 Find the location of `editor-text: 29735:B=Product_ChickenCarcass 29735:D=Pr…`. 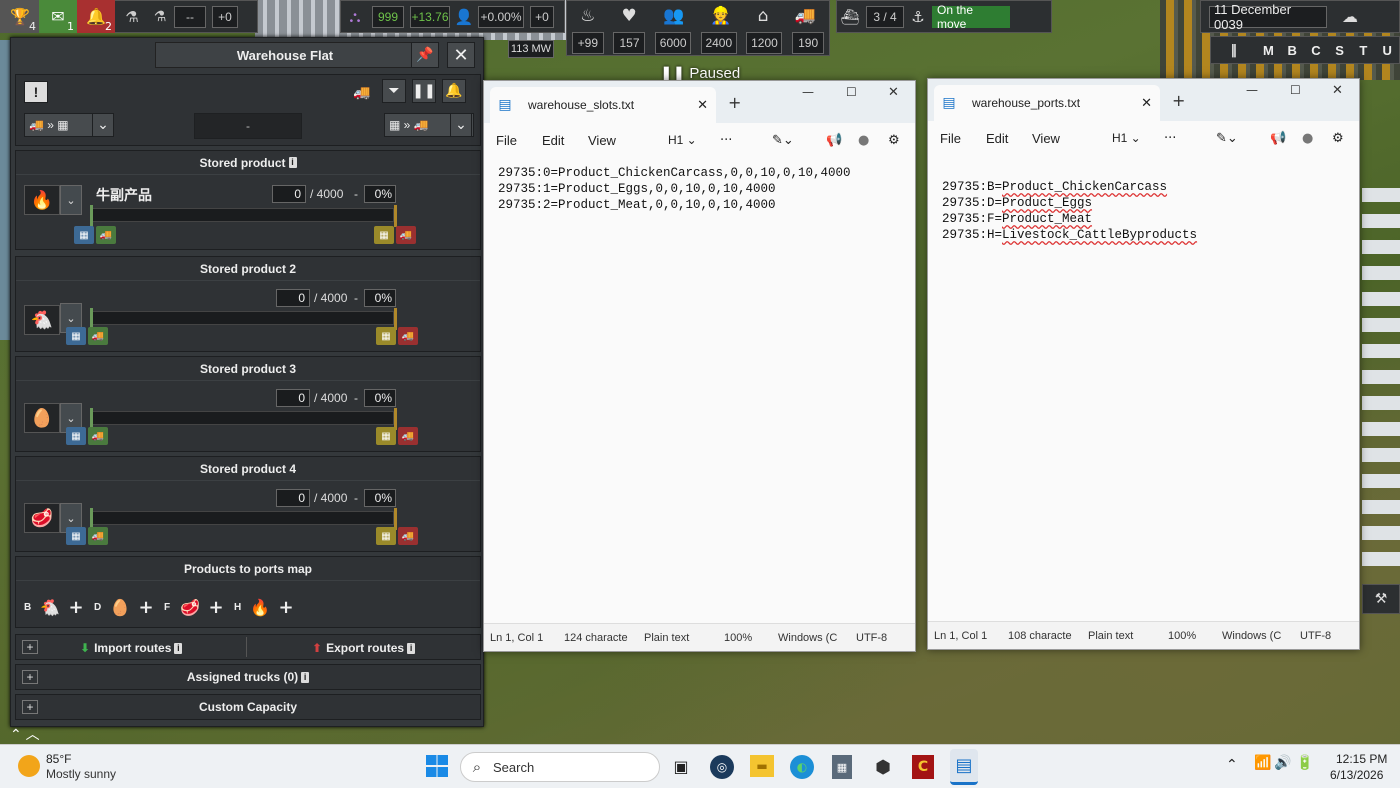

editor-text: 29735:B=Product_ChickenCarcass 29735:D=Pr… is located at coordinates (1069, 203).